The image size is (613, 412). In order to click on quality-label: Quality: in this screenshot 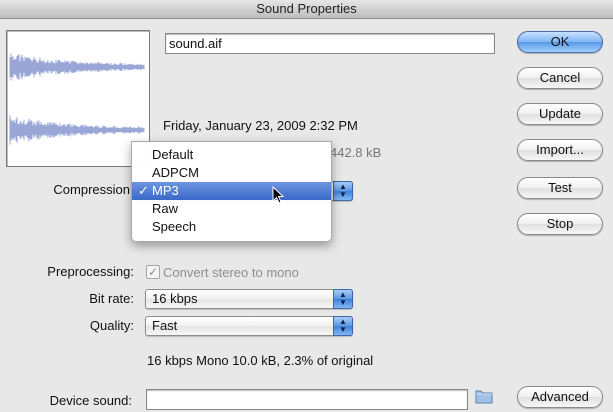, I will do `click(111, 325)`.